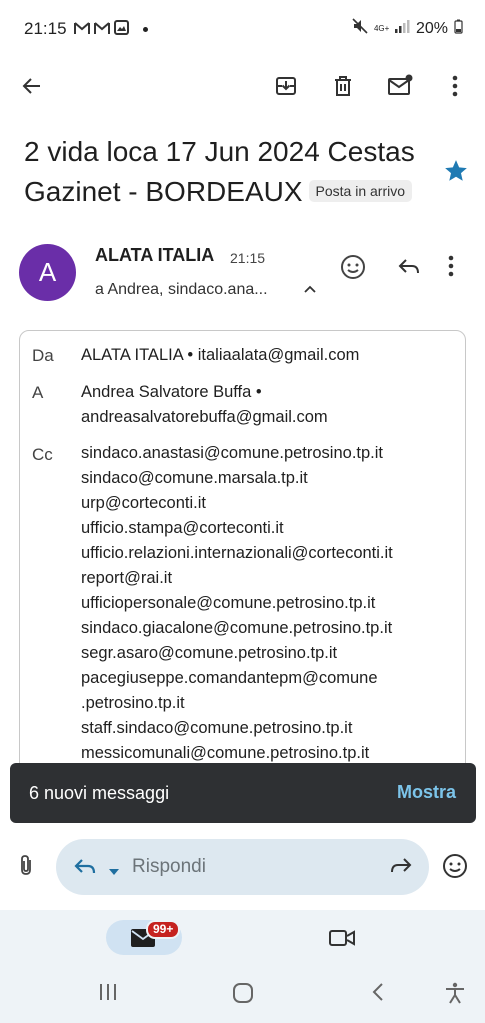 The height and width of the screenshot is (1023, 485). What do you see at coordinates (242, 86) in the screenshot?
I see `email-toolbar` at bounding box center [242, 86].